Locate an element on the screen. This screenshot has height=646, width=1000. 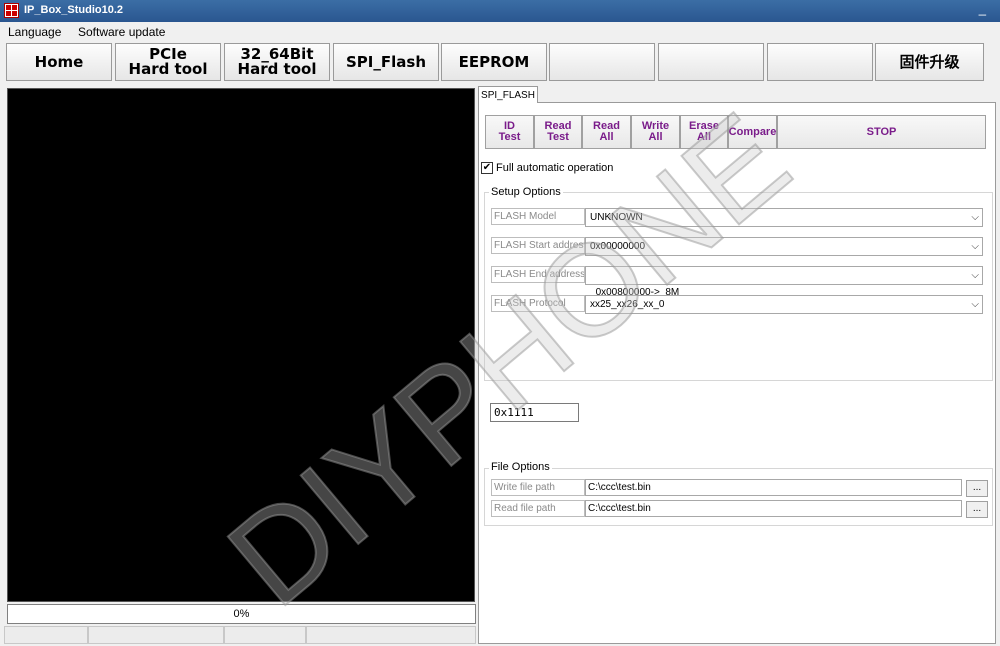
tab-spi-flash: SPI_FLASH is located at coordinates (508, 94).